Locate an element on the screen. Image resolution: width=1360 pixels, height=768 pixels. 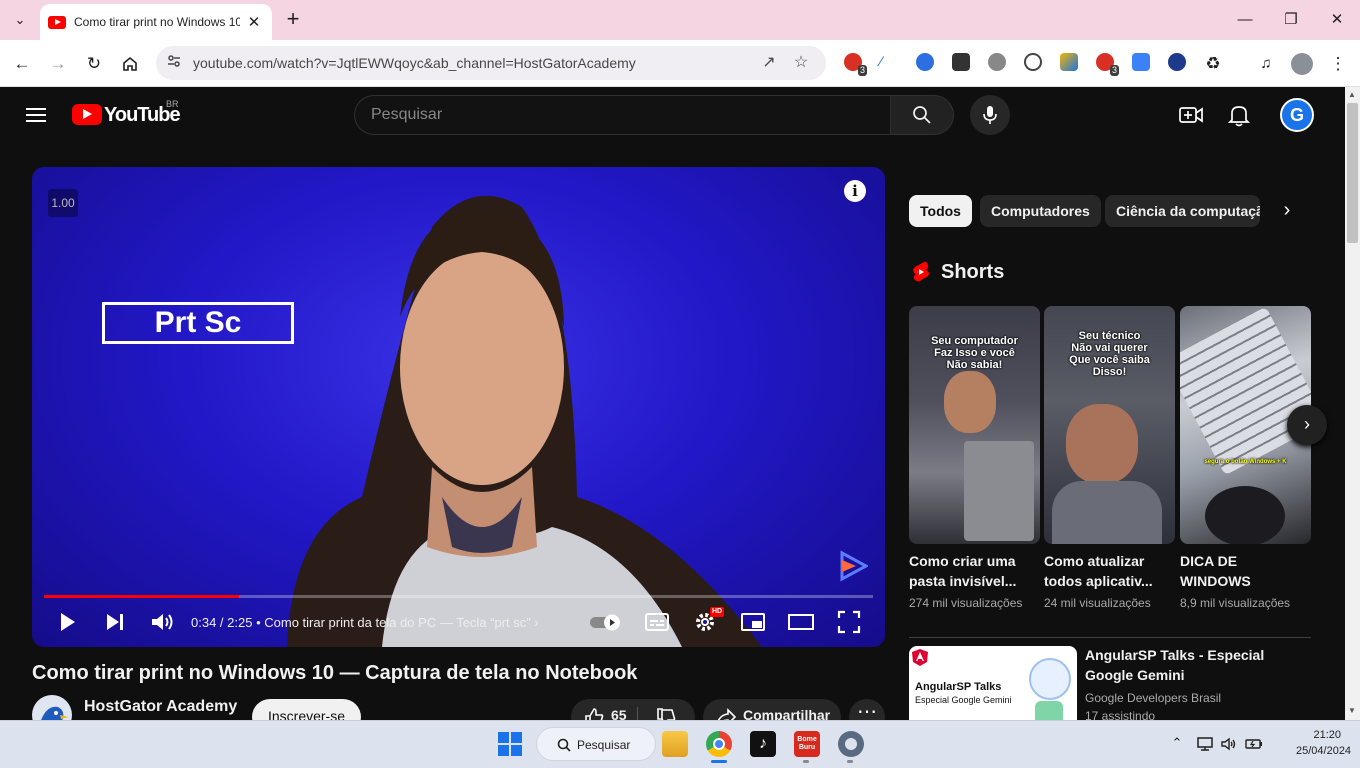
fullscreen-icon is located at coordinates (849, 622).